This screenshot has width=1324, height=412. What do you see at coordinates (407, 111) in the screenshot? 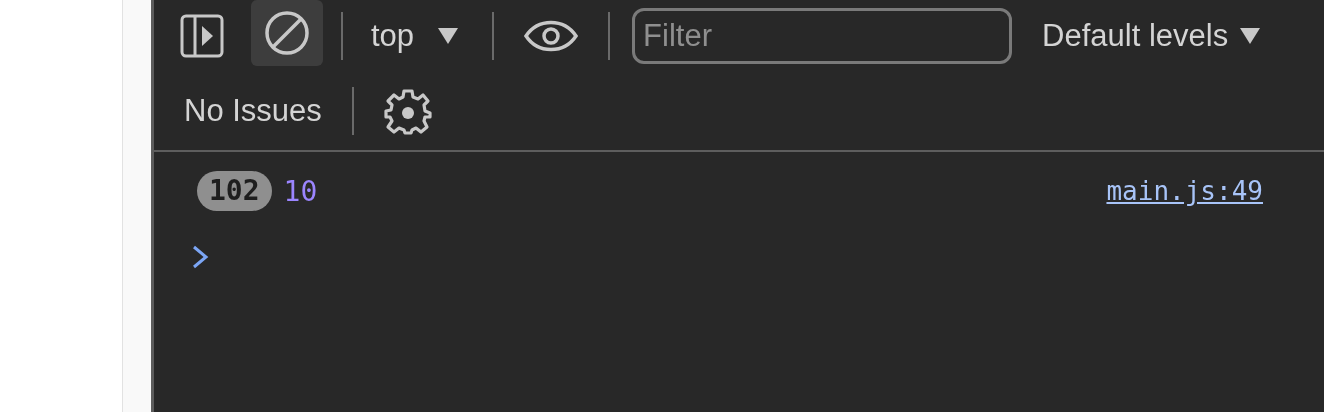
I see `settings-button` at bounding box center [407, 111].